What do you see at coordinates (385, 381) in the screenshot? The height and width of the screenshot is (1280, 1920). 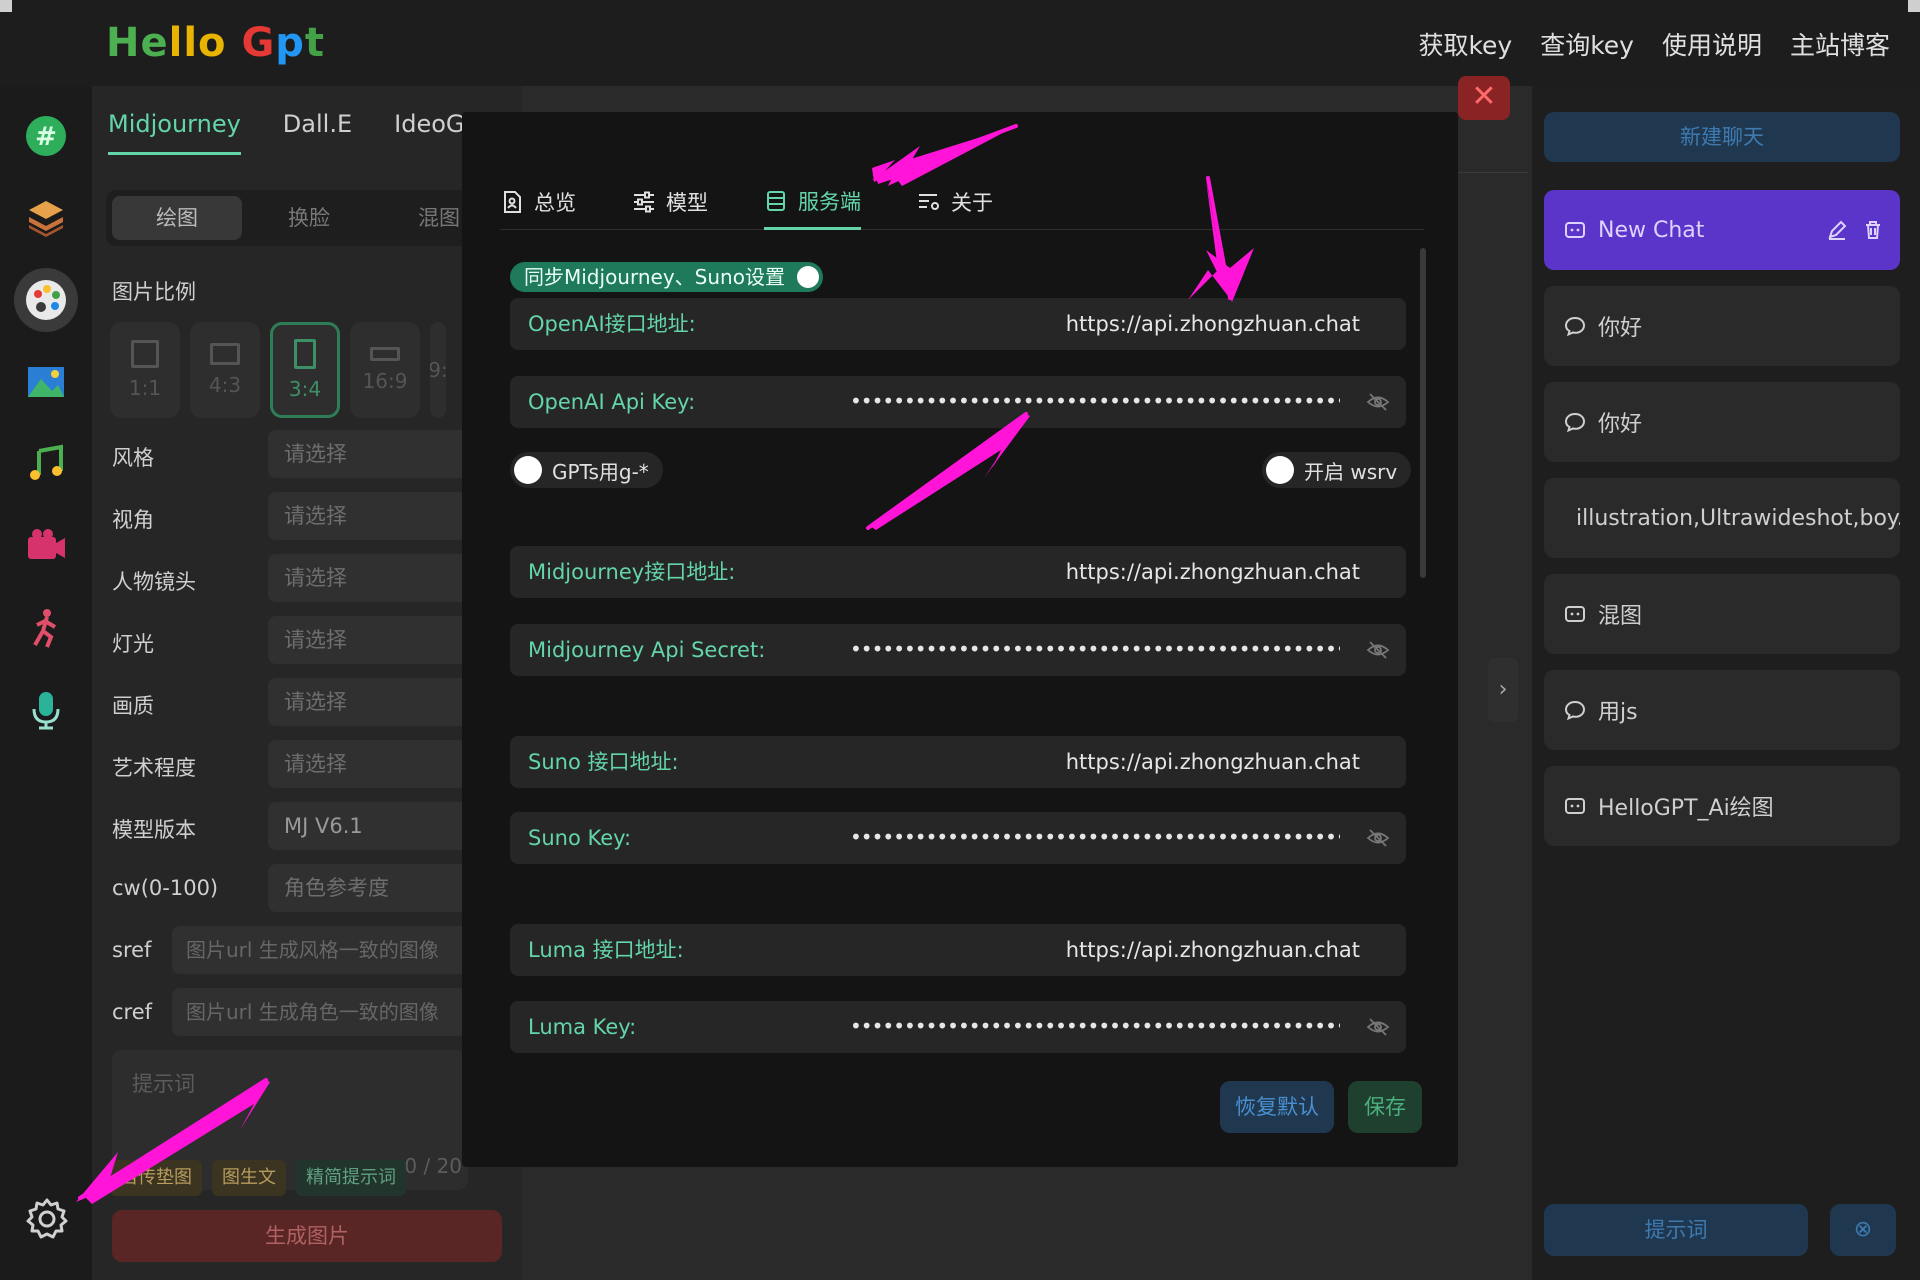 I see `ratio-text: 16:9` at bounding box center [385, 381].